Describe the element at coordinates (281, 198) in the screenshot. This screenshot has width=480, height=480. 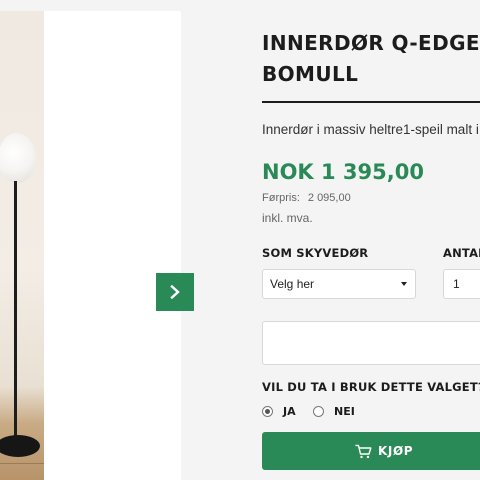
I see `previous-price-label: Førpris:` at that location.